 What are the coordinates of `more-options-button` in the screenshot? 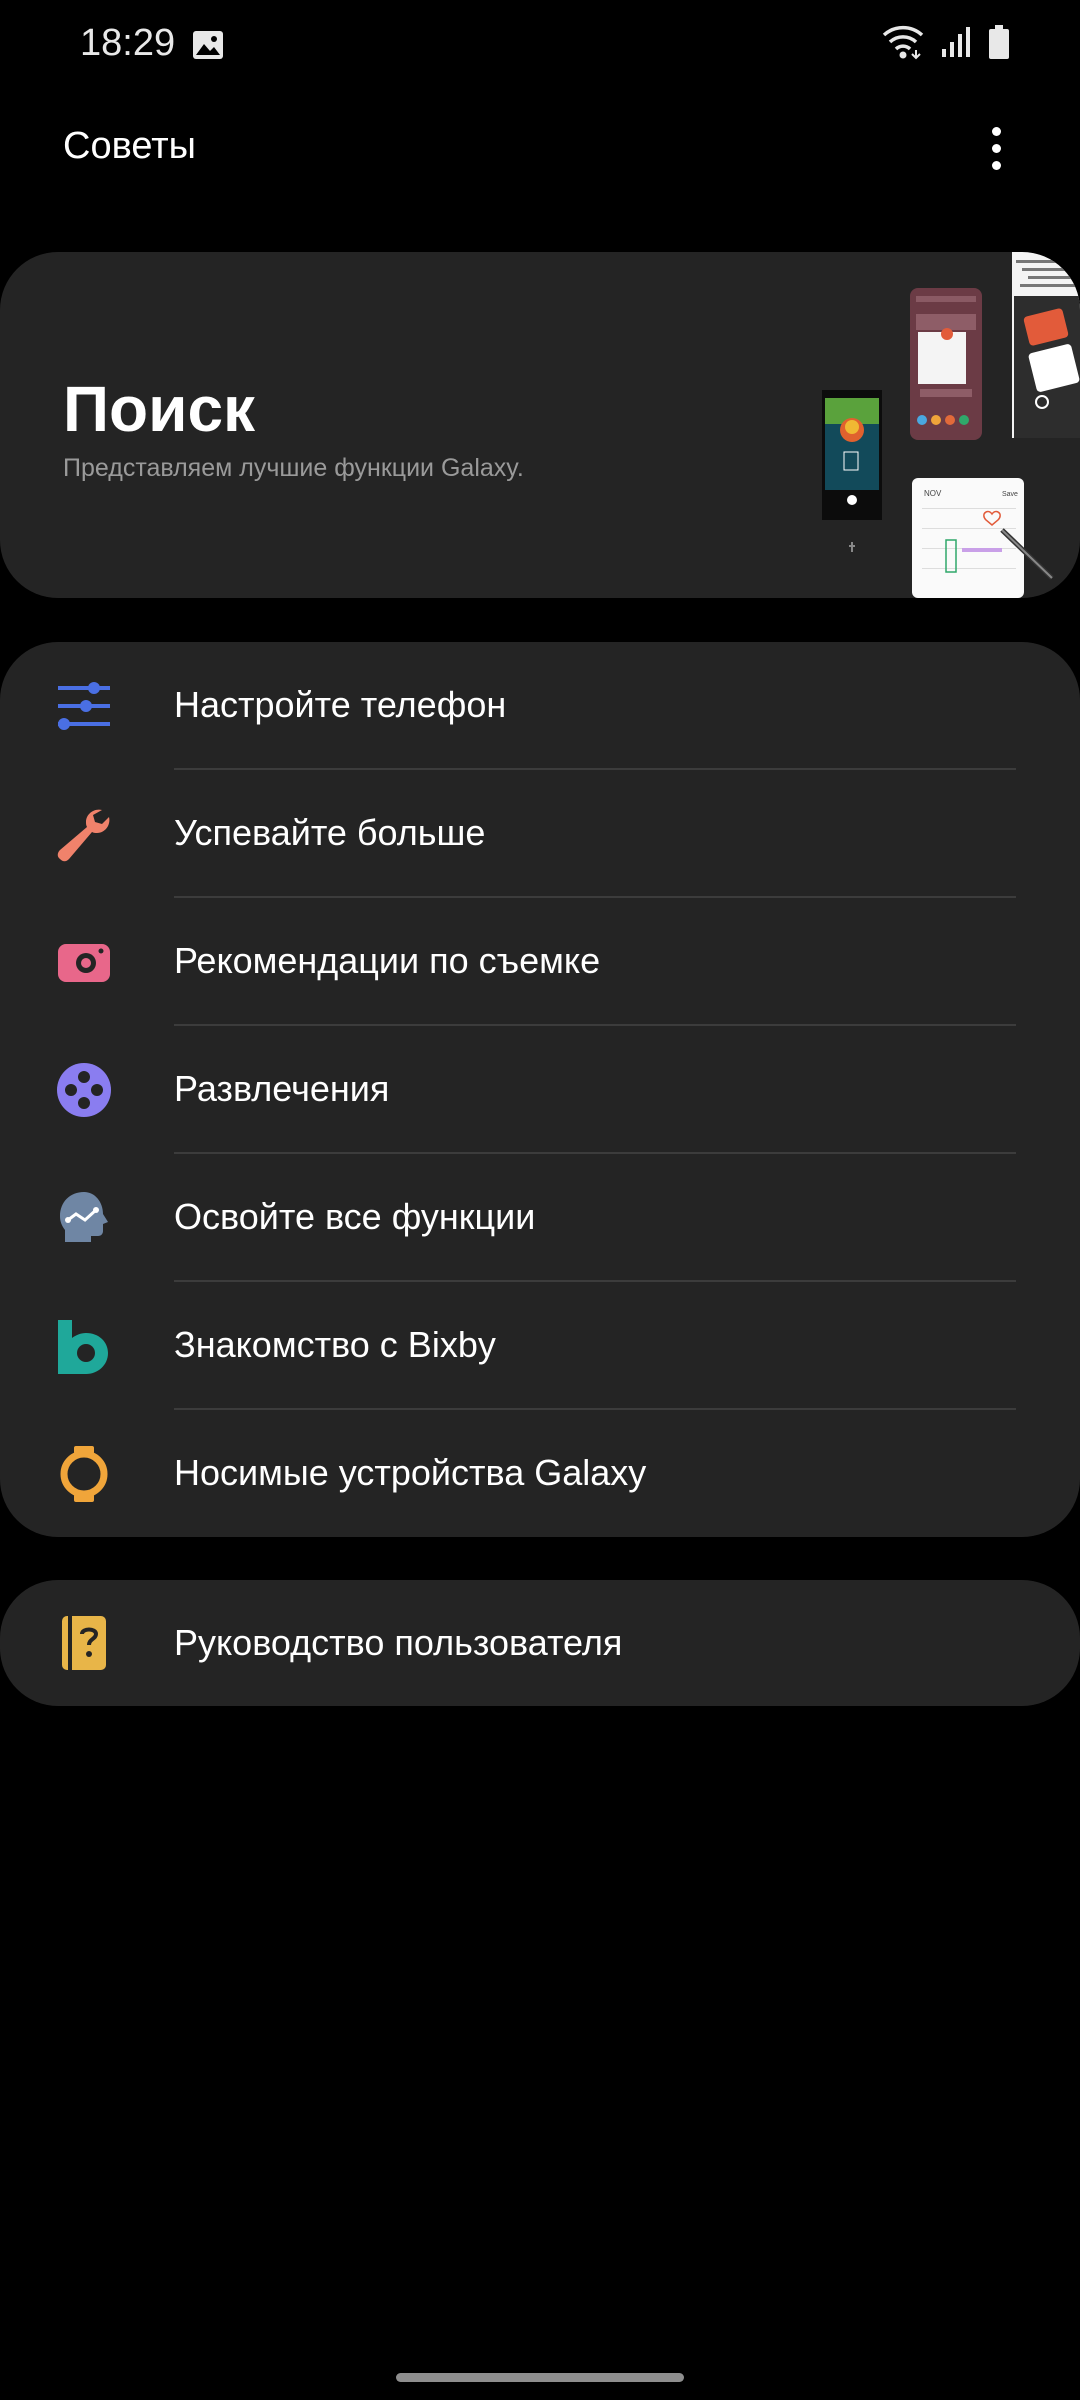 It's located at (996, 148).